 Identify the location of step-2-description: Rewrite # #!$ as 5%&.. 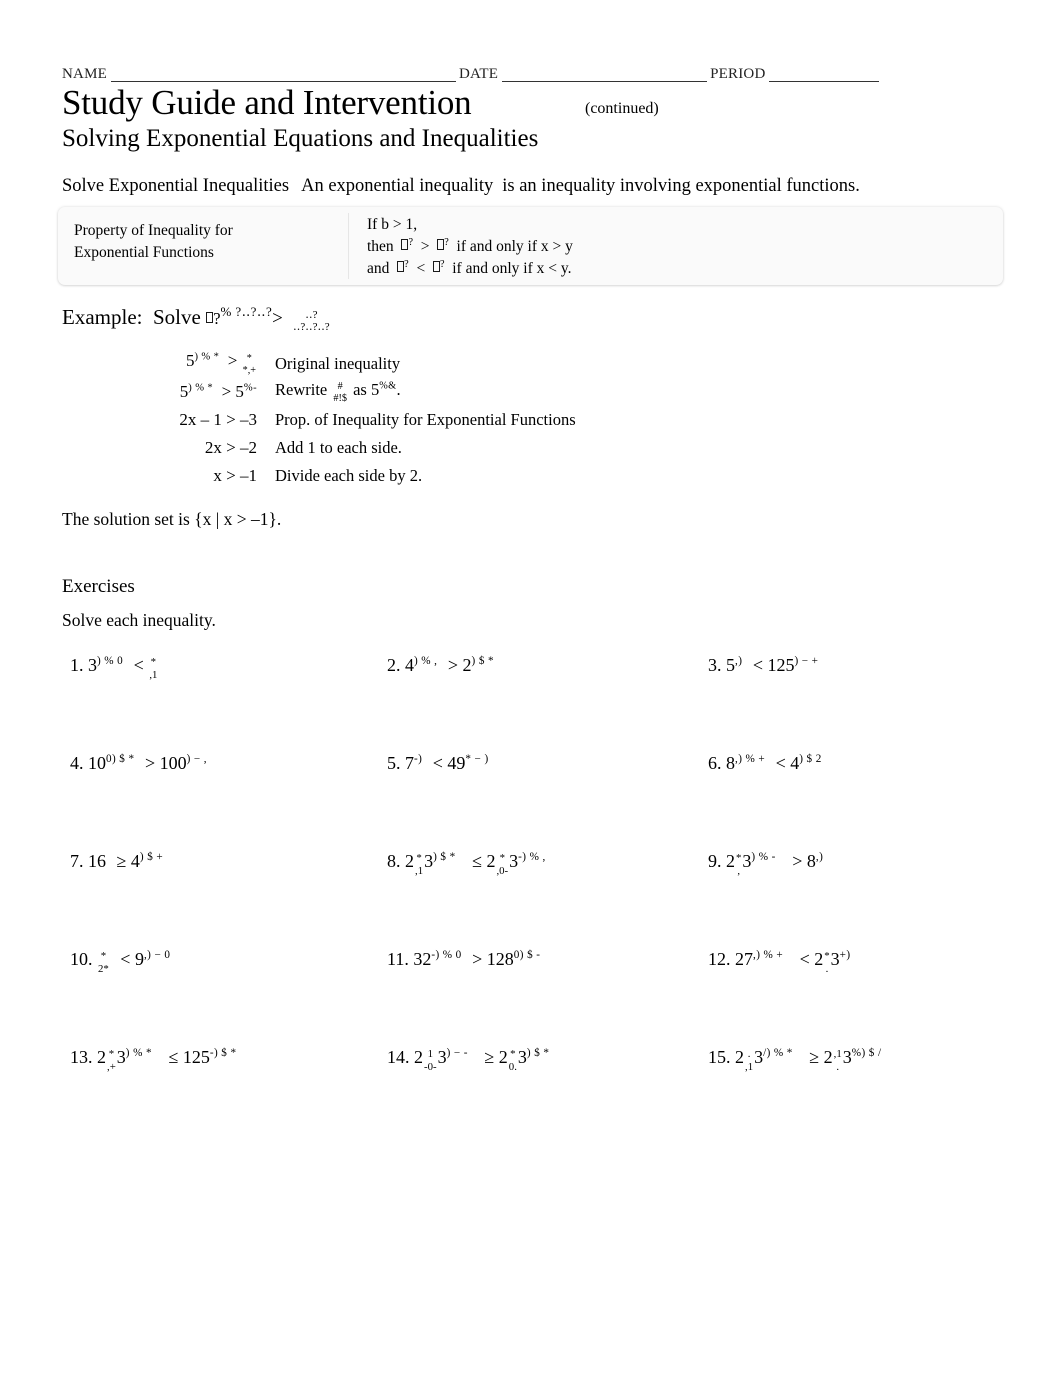
(488, 392).